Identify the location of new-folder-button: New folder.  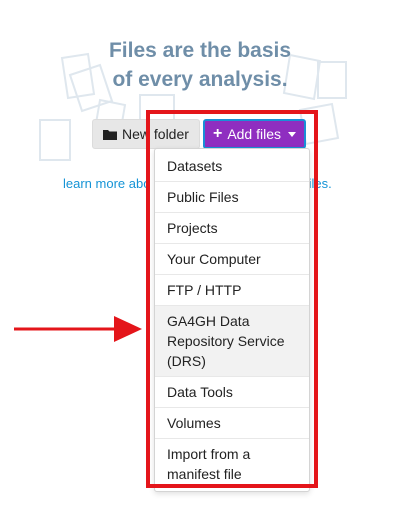
(146, 134).